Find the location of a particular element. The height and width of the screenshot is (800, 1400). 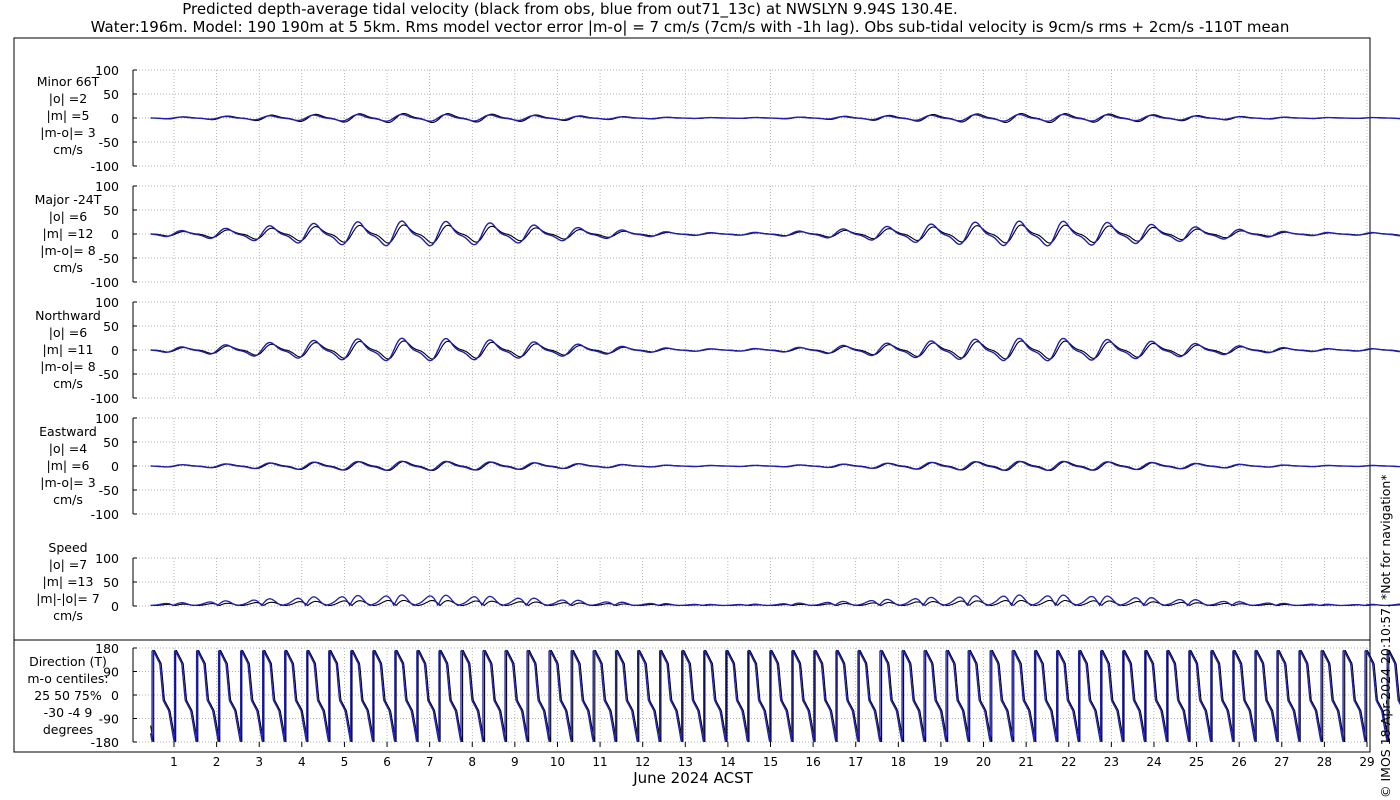

panel-label-line: m-o centiles: is located at coordinates (68, 678).